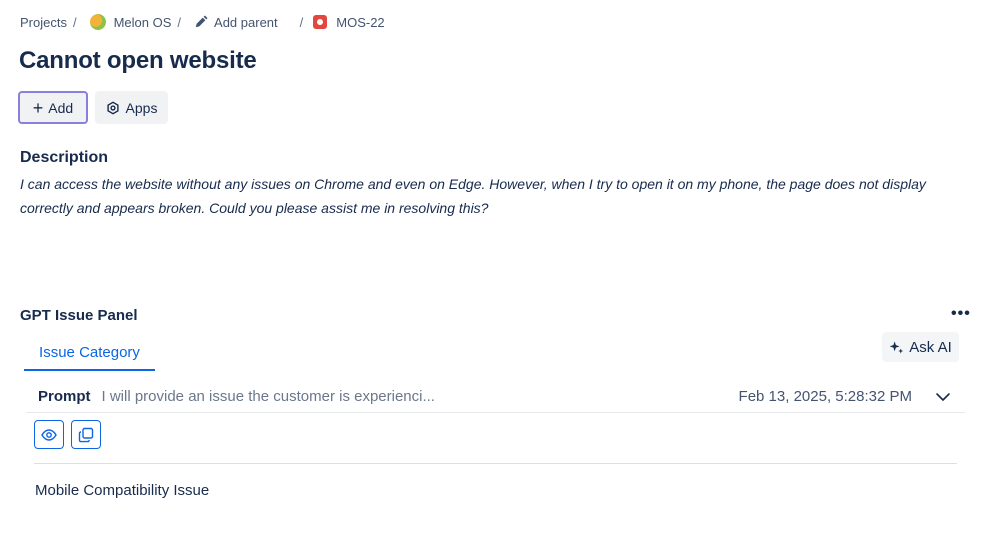 Image resolution: width=999 pixels, height=537 pixels. What do you see at coordinates (43, 22) in the screenshot?
I see `breadcrumb-projects: Projects` at bounding box center [43, 22].